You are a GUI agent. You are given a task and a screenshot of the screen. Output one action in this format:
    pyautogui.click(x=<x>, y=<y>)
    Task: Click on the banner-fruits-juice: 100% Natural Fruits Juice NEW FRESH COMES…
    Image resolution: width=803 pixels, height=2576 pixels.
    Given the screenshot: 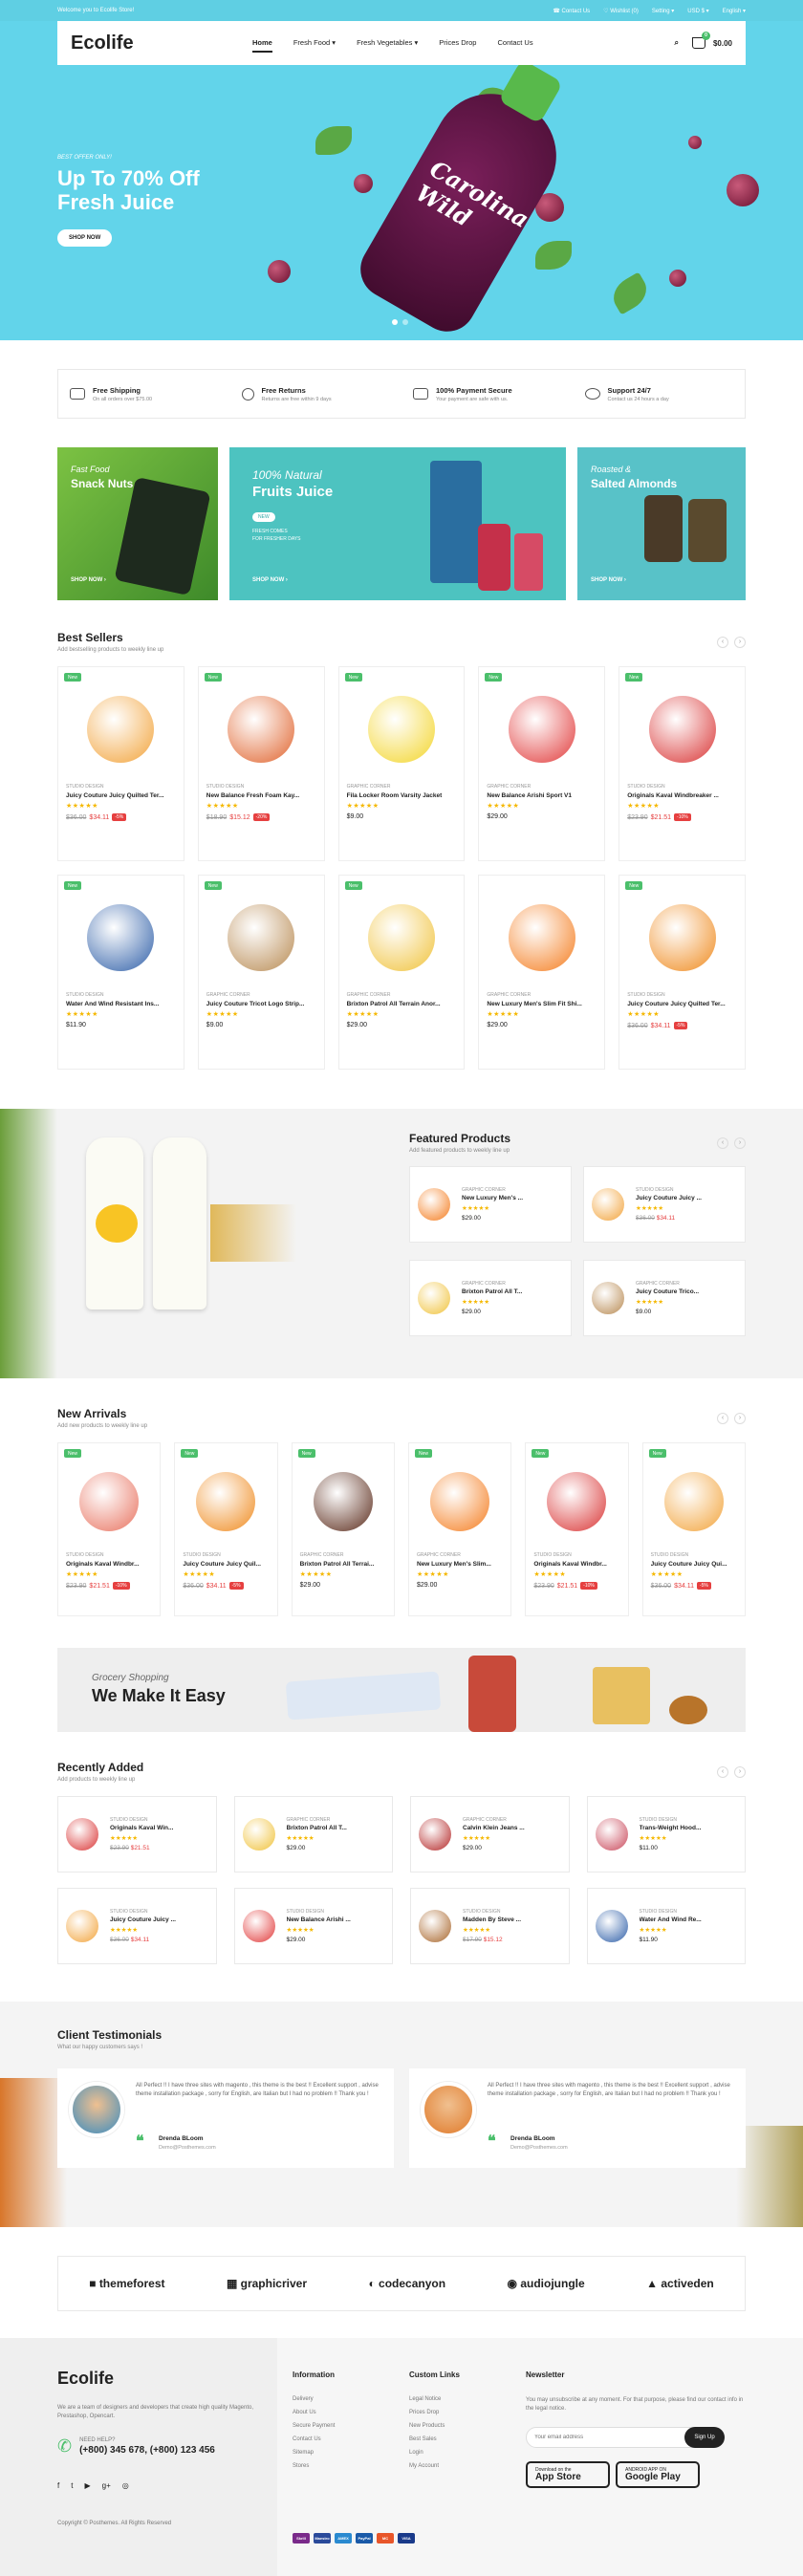 What is the action you would take?
    pyautogui.click(x=397, y=523)
    